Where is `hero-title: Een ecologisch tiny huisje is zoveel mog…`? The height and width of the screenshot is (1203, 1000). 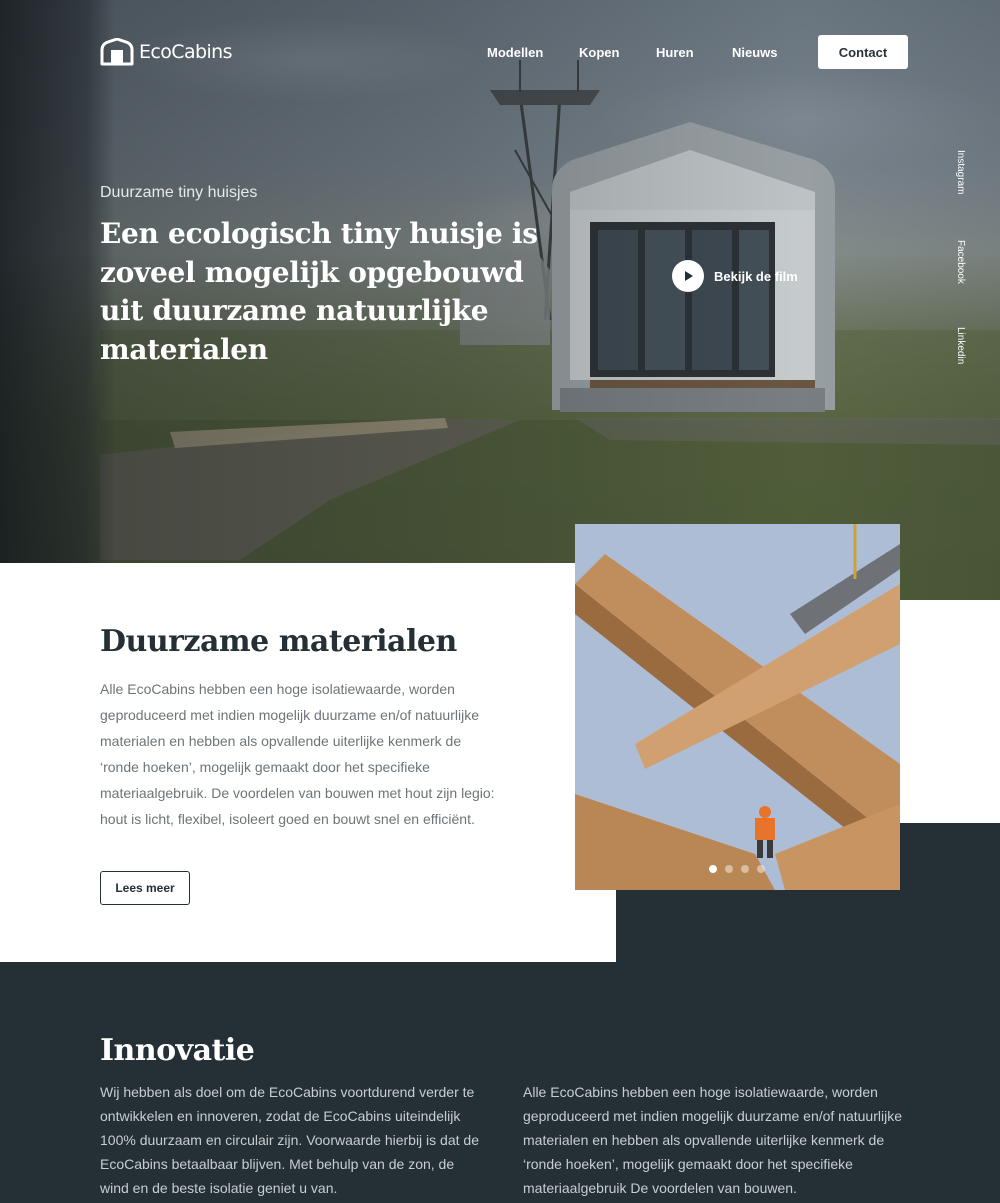
hero-title: Een ecologisch tiny huisje is zoveel mog… is located at coordinates (319, 291).